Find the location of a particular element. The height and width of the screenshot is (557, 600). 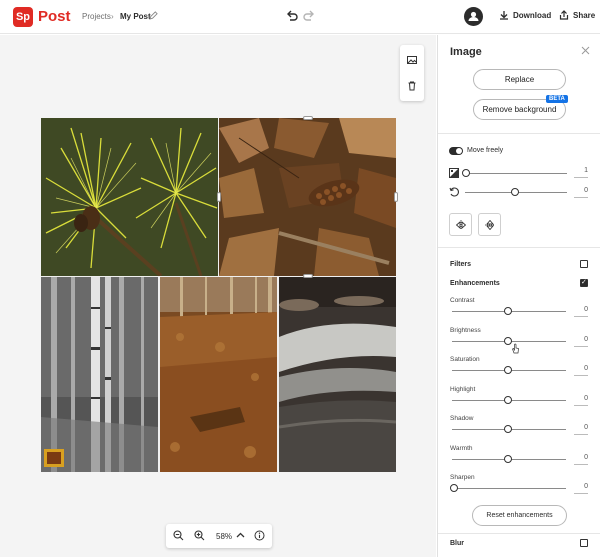

download-button: Download is located at coordinates (525, 15).